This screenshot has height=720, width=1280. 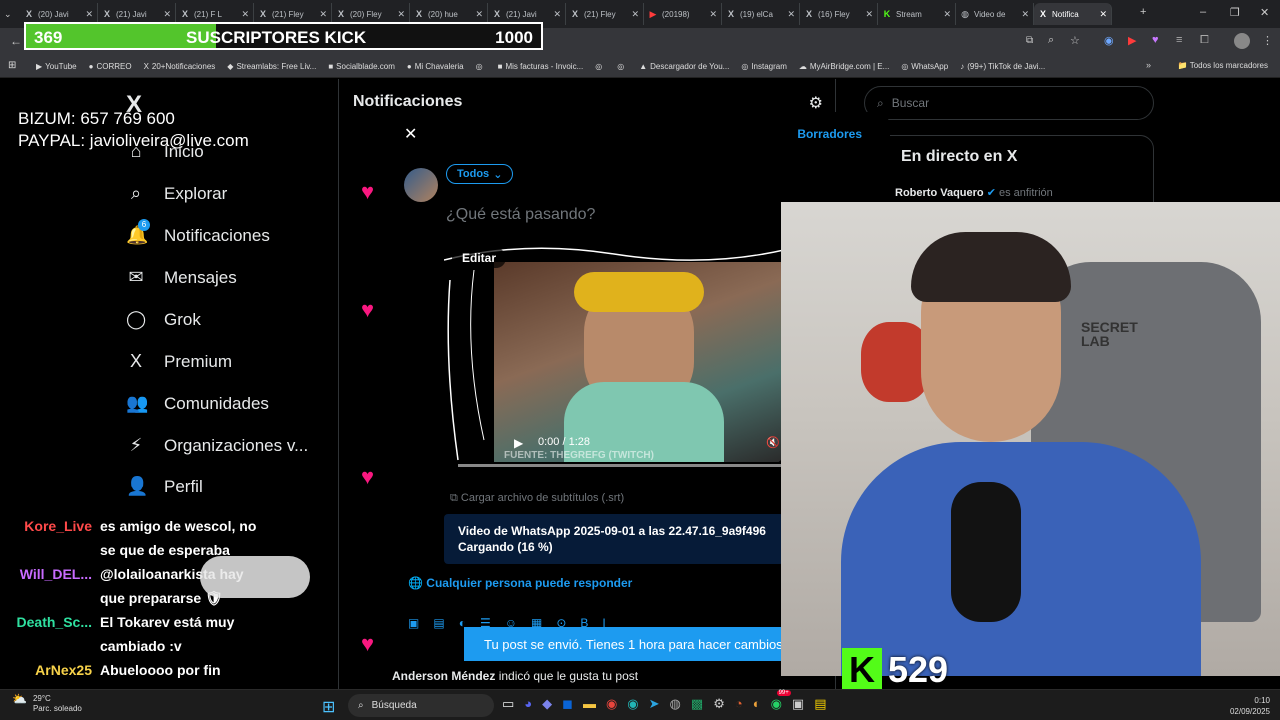 I want to click on drafts-button: Borradores, so click(x=829, y=134).